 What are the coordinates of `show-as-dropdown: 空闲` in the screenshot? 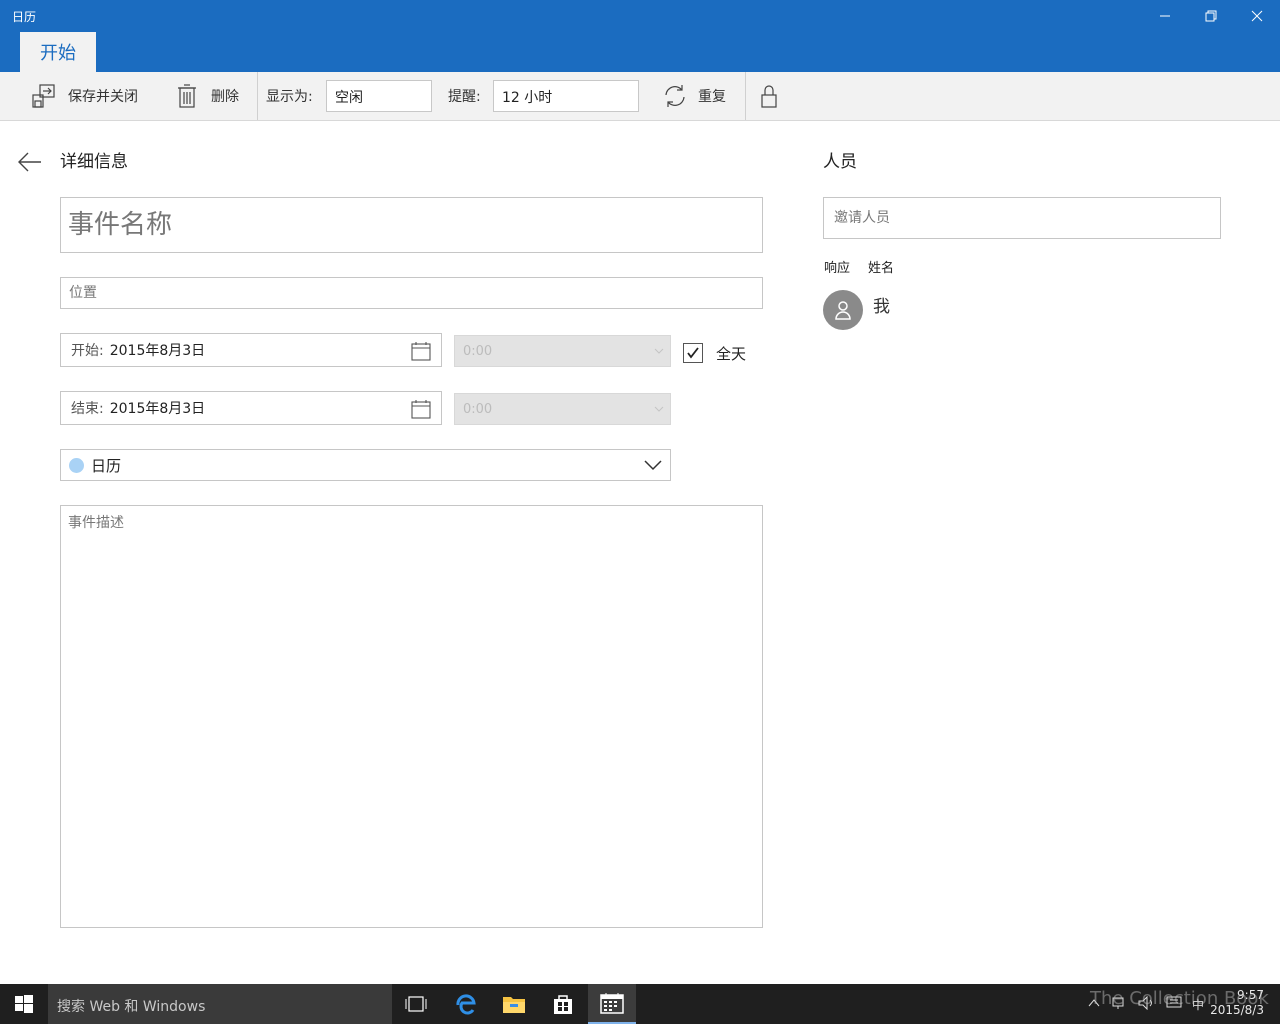 It's located at (379, 96).